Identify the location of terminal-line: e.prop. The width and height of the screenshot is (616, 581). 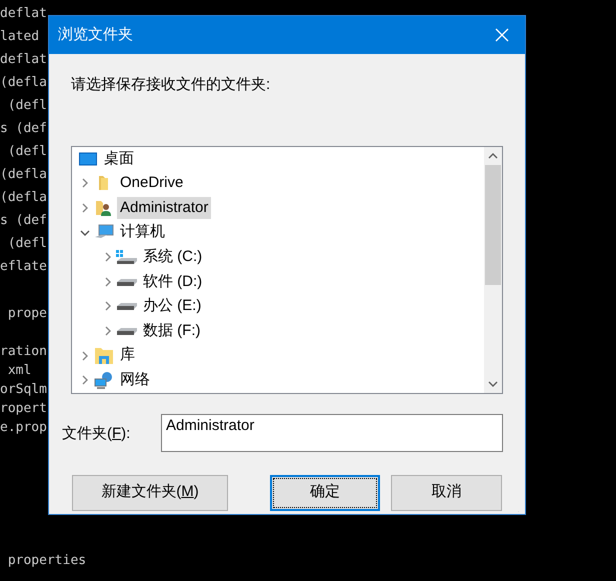
(23, 428).